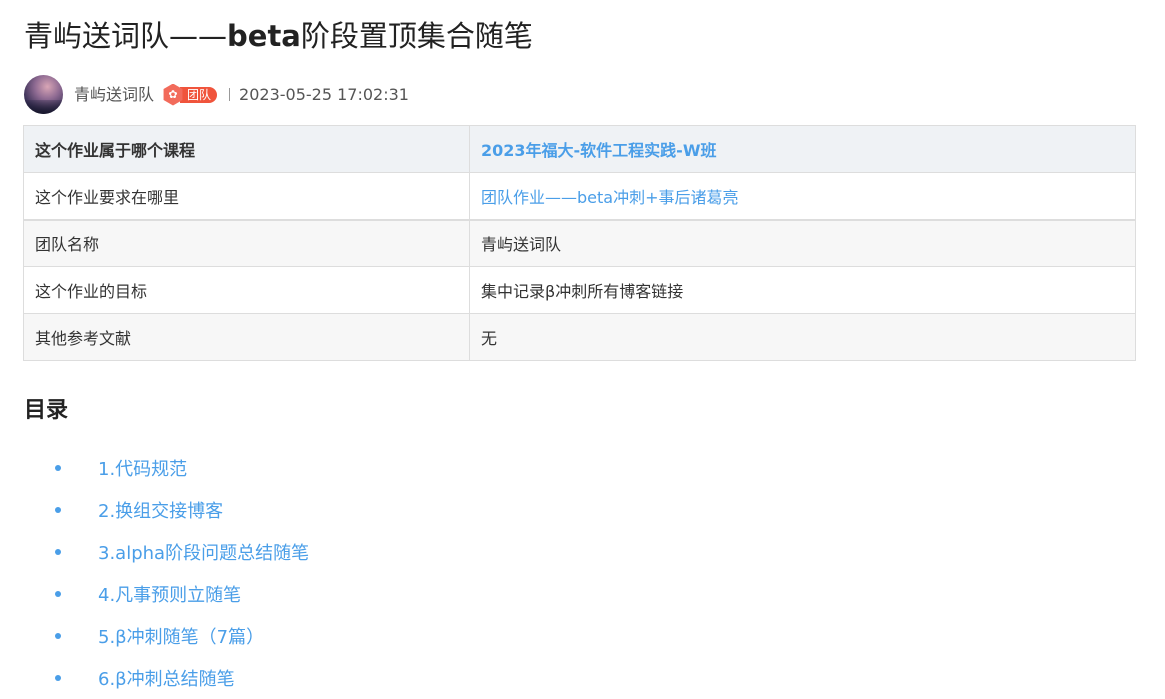 This screenshot has height=699, width=1165. What do you see at coordinates (166, 678) in the screenshot?
I see `toc-link: 6.β冲刺总结随笔` at bounding box center [166, 678].